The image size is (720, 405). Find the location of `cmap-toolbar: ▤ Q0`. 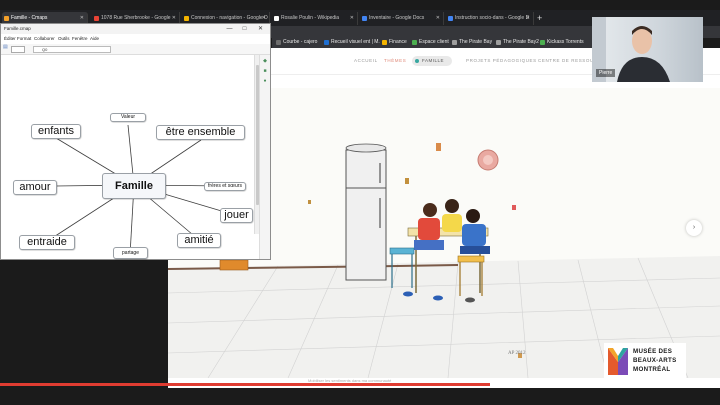

cmap-toolbar: ▤ Q0 is located at coordinates (135, 49).